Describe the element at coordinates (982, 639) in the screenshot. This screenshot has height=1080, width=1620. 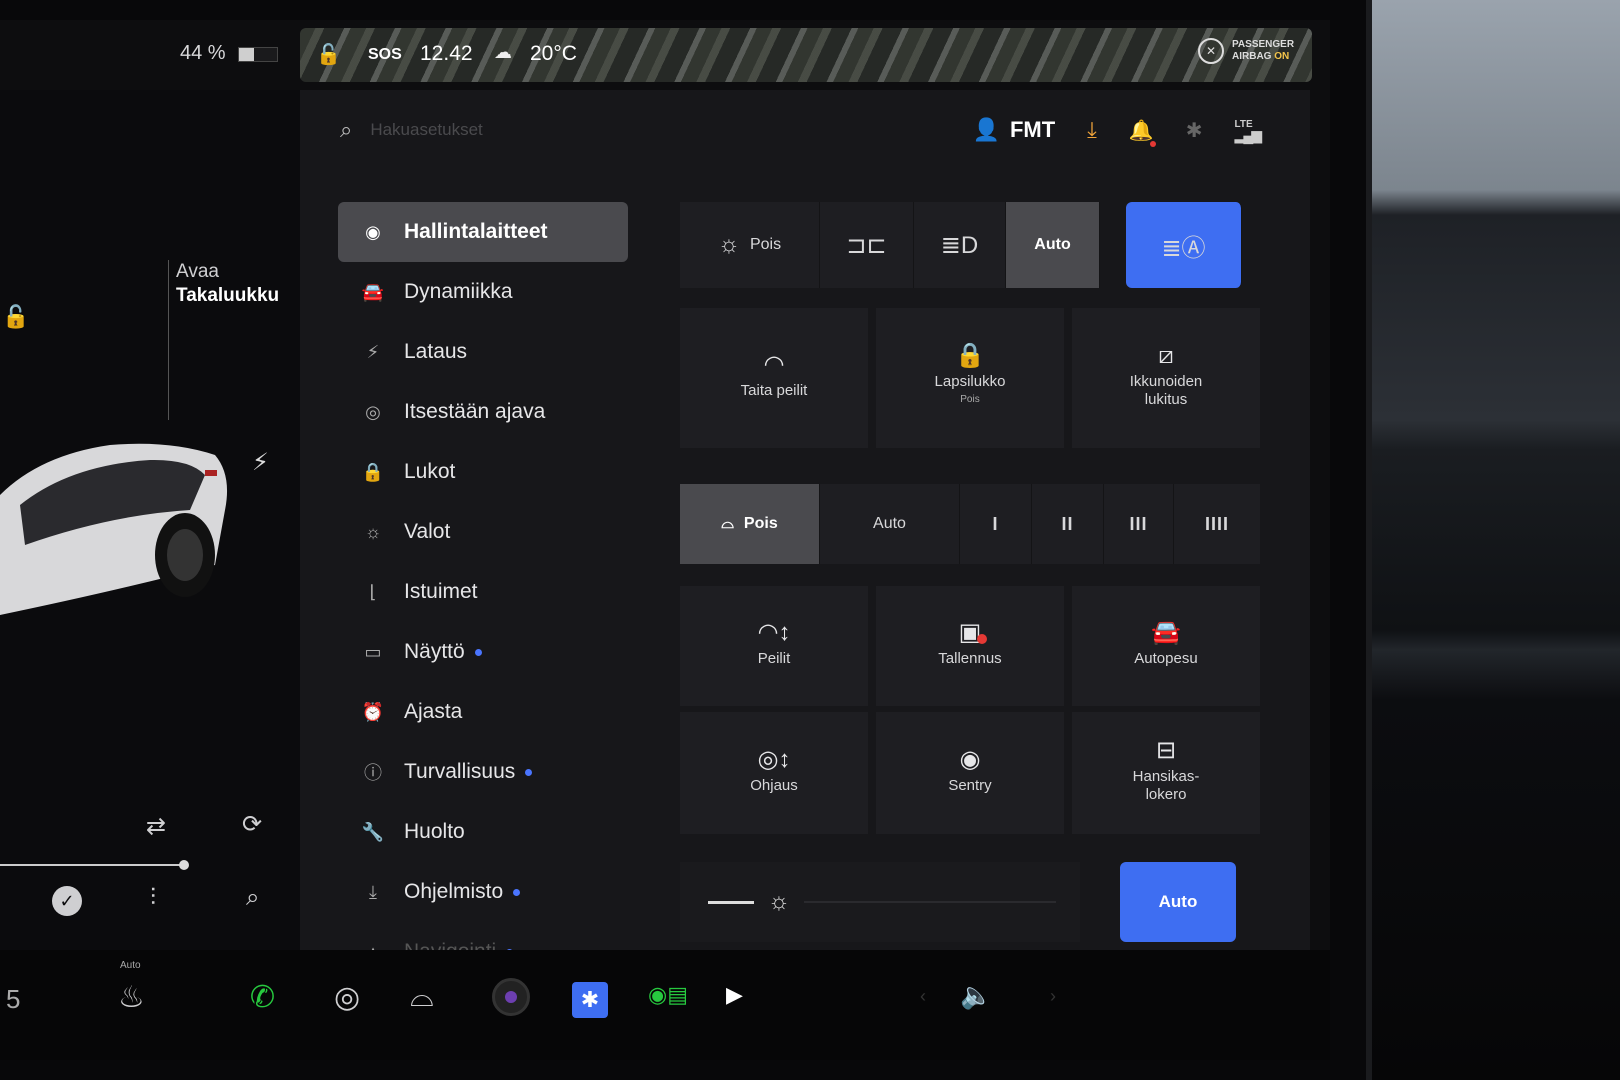
I see `recording-dot` at that location.